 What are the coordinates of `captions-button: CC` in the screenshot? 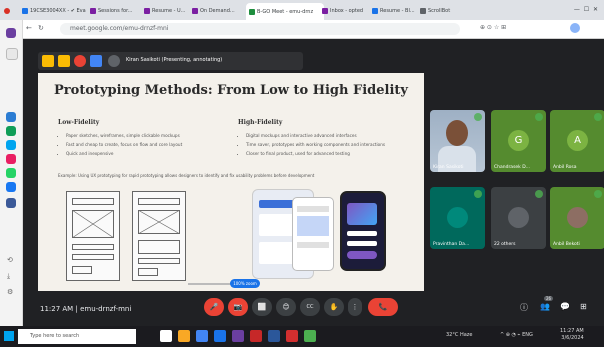 It's located at (310, 307).